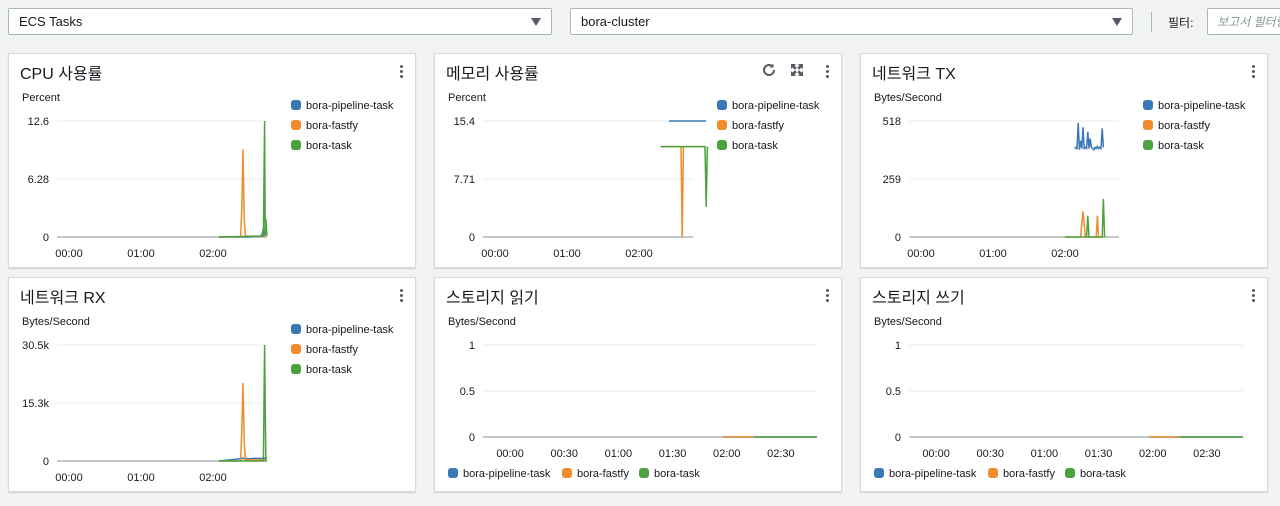  What do you see at coordinates (38, 122) in the screenshot?
I see `y-tick-label: 12.6` at bounding box center [38, 122].